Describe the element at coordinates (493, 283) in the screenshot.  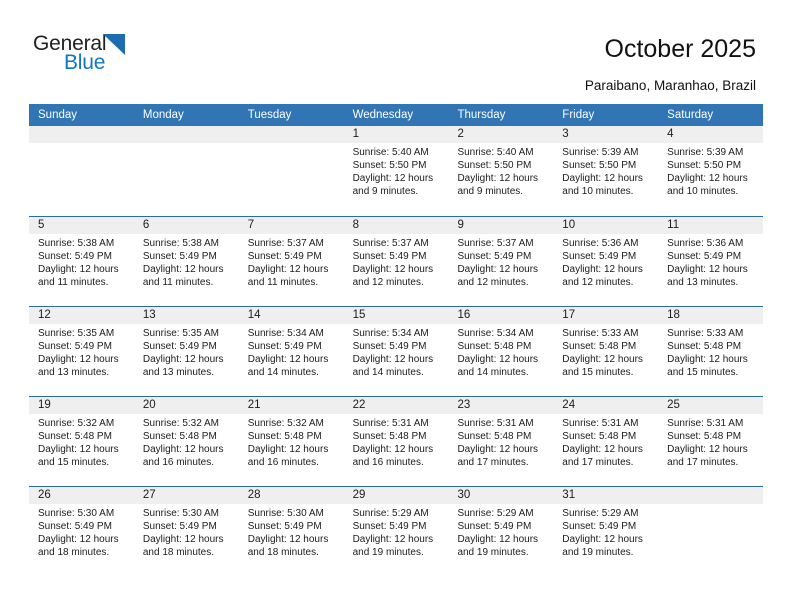
I see `daylight-text-line2: and 12 minutes.` at that location.